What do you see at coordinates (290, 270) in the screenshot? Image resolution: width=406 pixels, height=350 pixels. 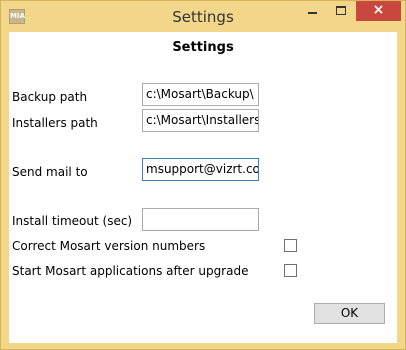 I see `start-after-upgrade-checkbox` at bounding box center [290, 270].